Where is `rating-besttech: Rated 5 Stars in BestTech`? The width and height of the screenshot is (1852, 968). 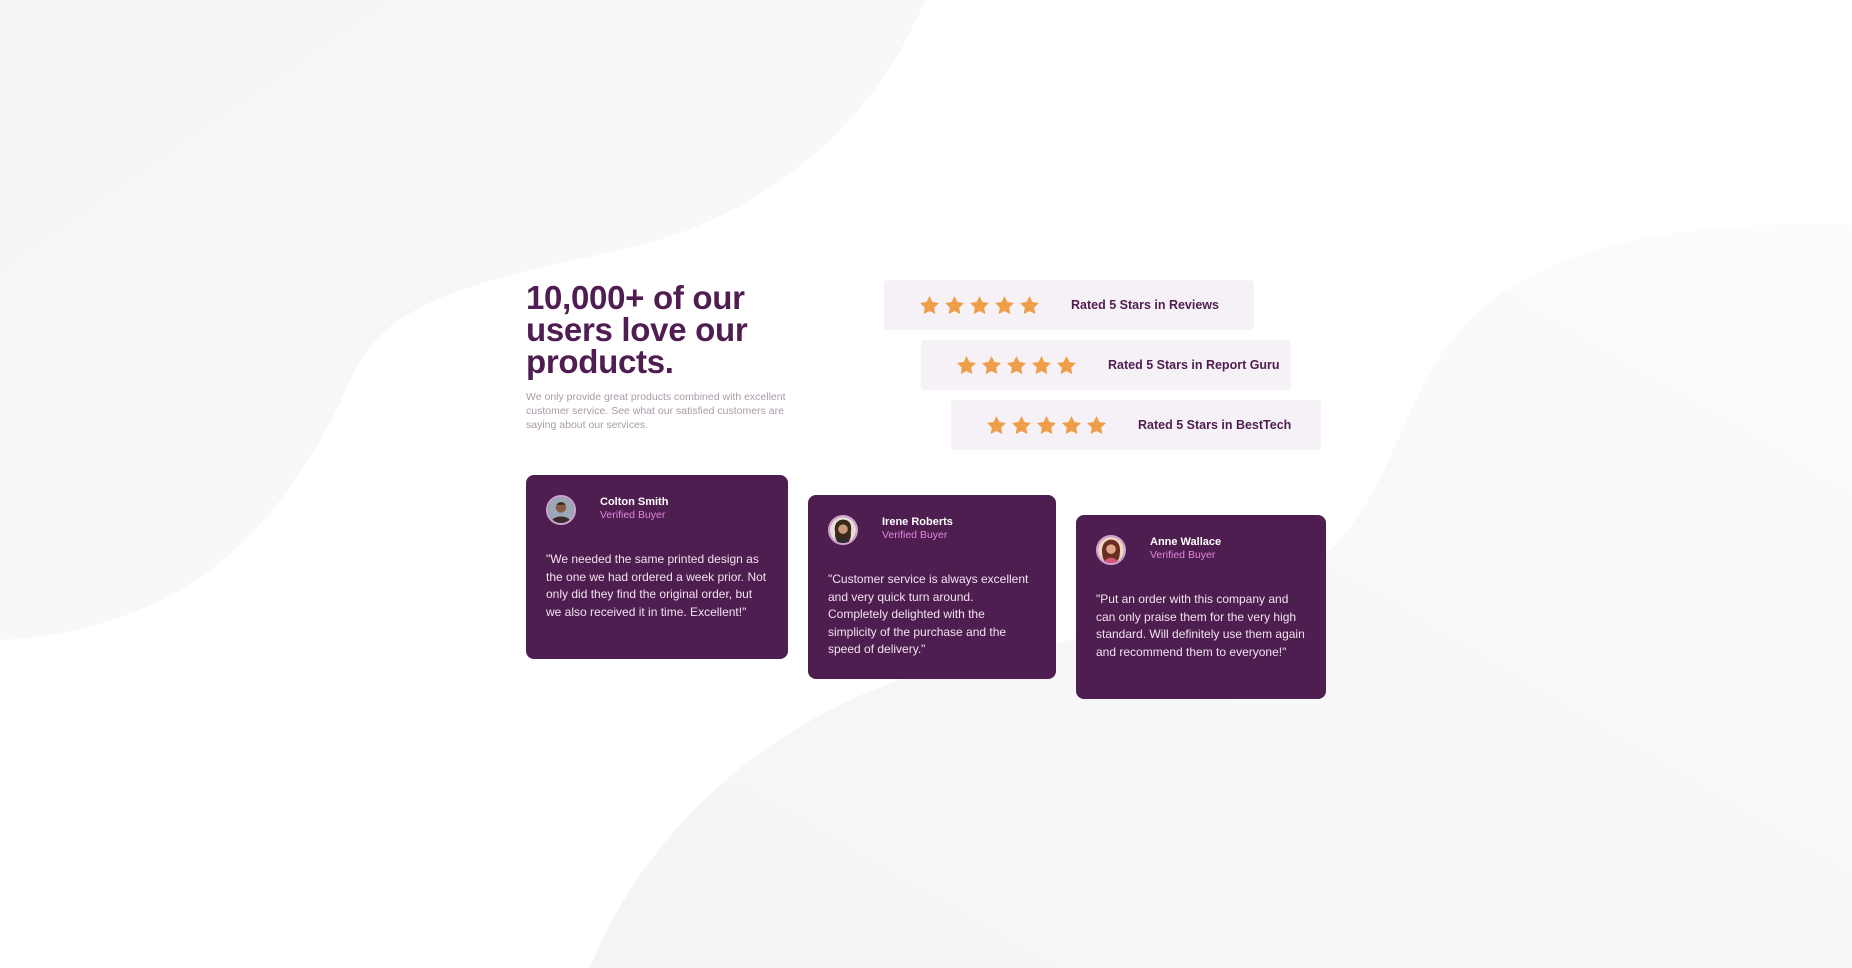 rating-besttech: Rated 5 Stars in BestTech is located at coordinates (1136, 425).